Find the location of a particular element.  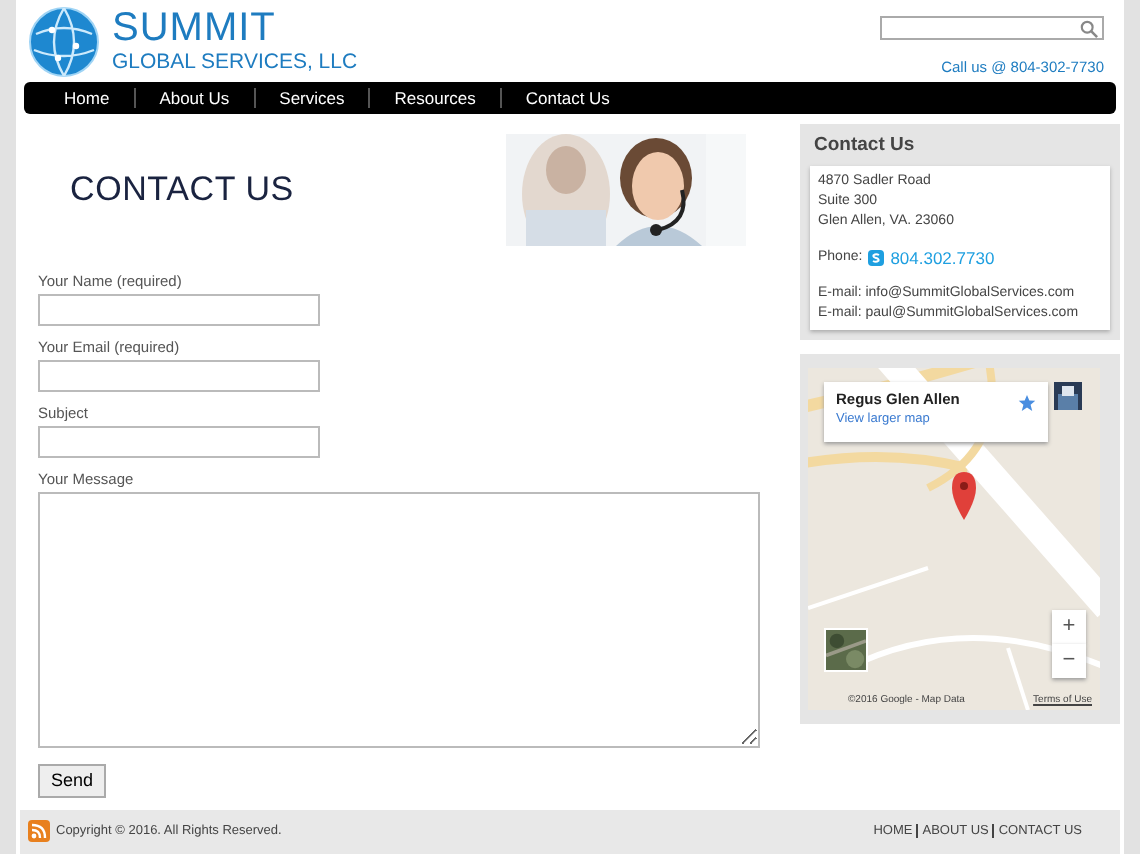

chat-icon is located at coordinates (876, 257).